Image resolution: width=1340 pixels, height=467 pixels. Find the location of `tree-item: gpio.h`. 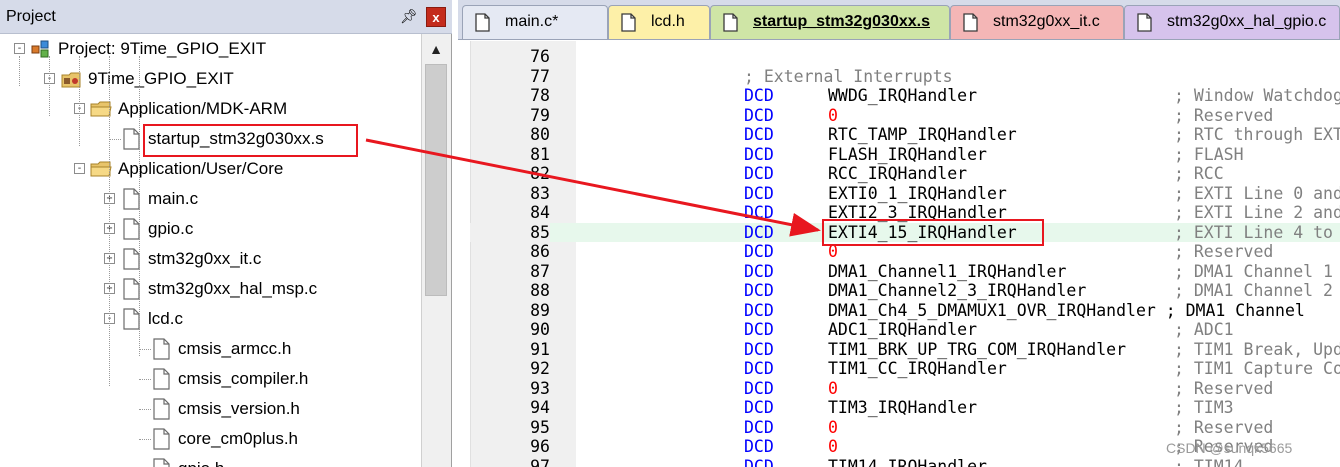

tree-item: gpio.h is located at coordinates (210, 460).